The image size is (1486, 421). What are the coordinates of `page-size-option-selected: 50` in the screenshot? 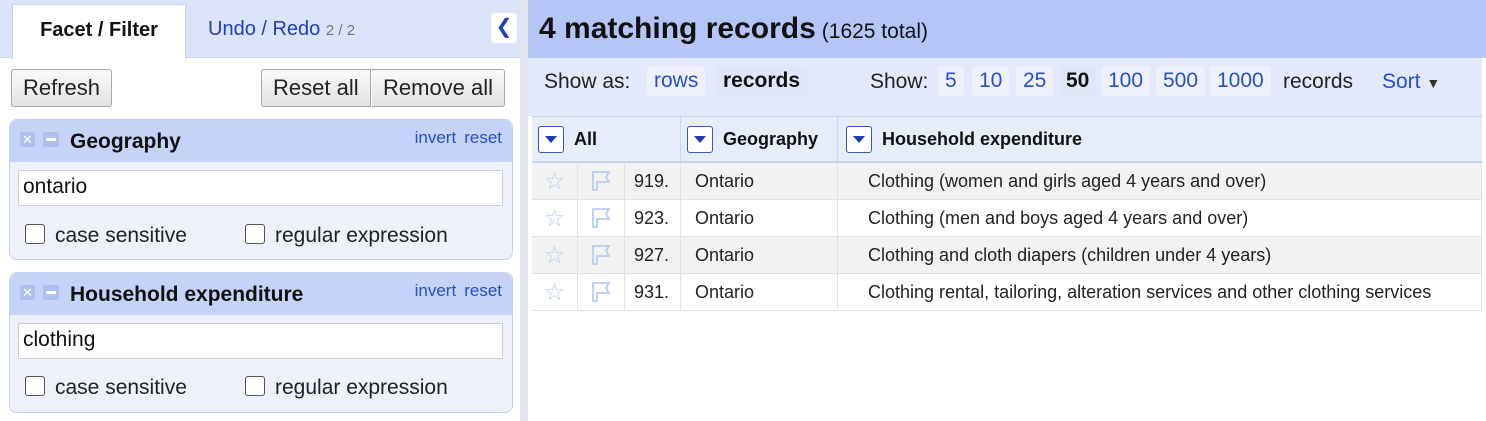 It's located at (1078, 81).